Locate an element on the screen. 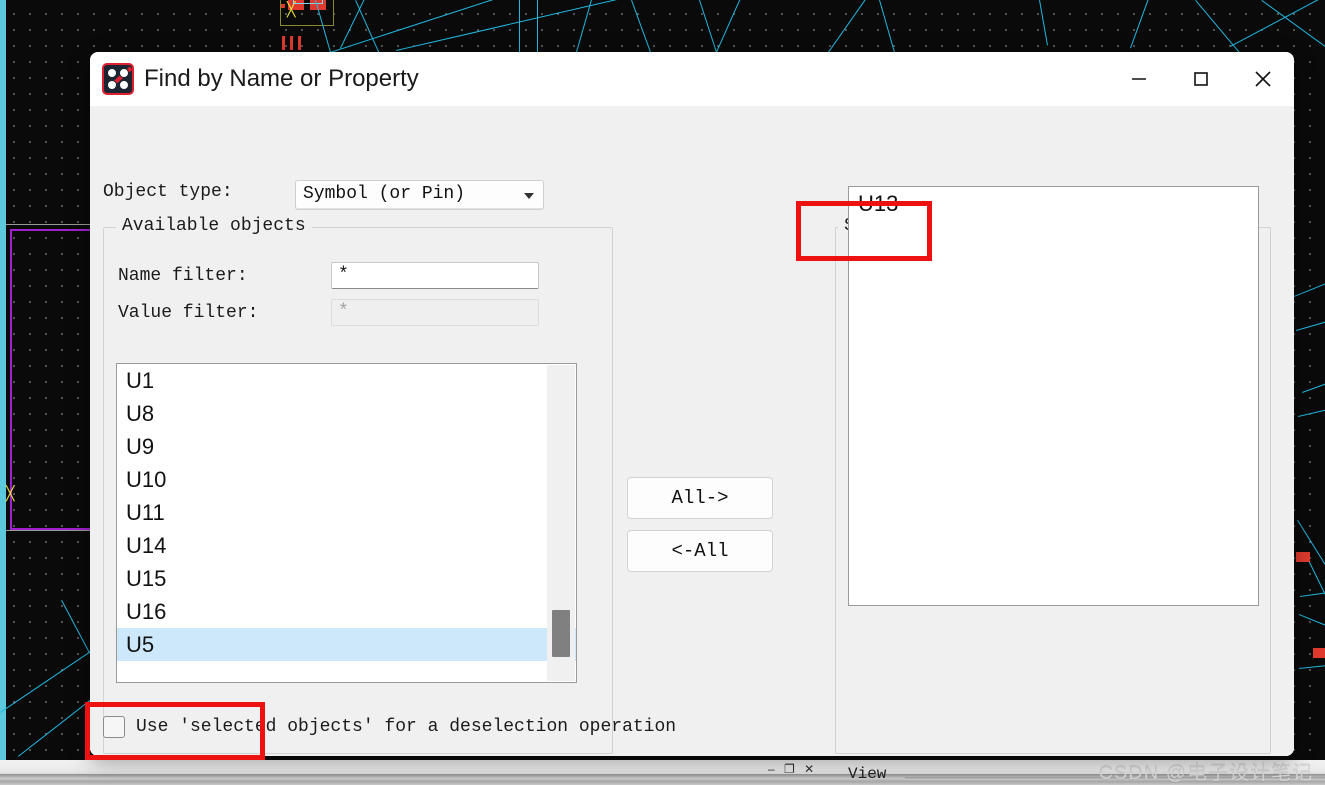 Image resolution: width=1325 pixels, height=785 pixels. list-item: U15 is located at coordinates (346, 578).